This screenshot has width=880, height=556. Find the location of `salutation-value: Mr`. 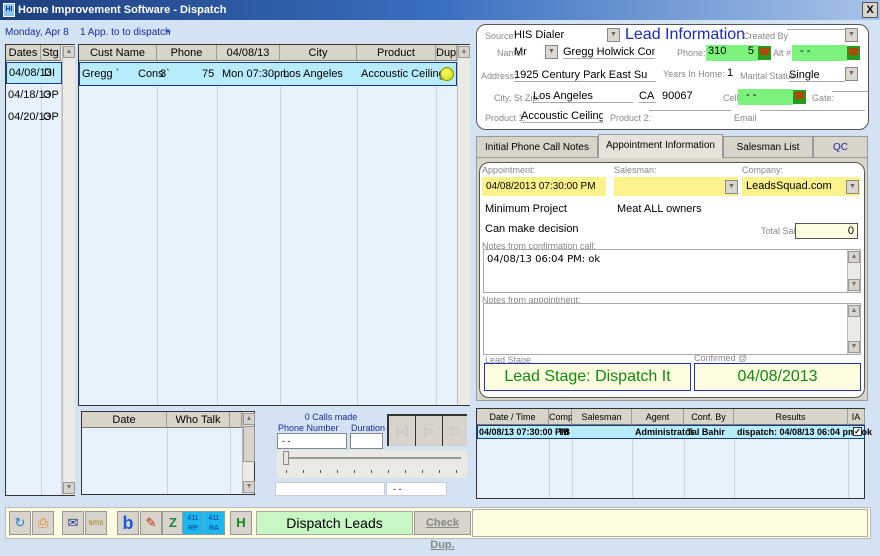

salutation-value: Mr is located at coordinates (529, 52).